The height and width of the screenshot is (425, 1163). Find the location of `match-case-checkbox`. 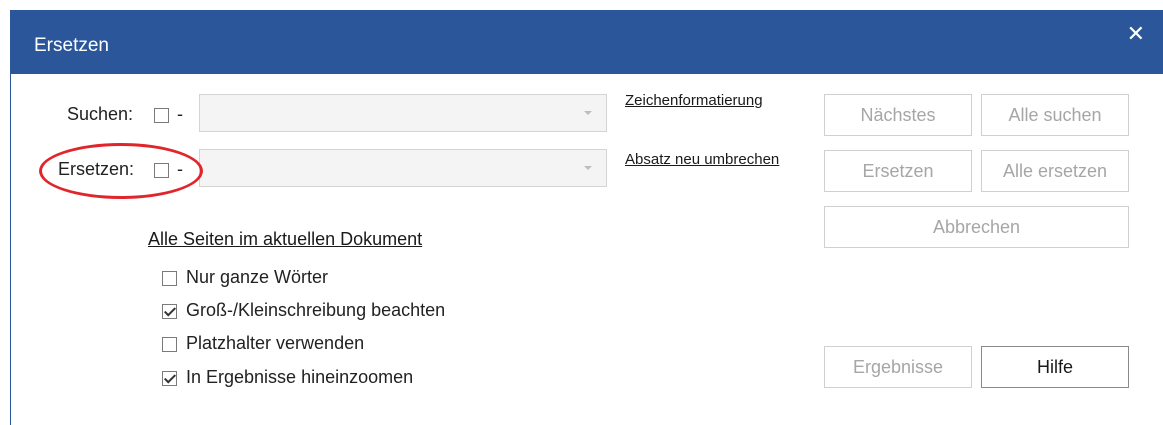

match-case-checkbox is located at coordinates (169, 311).